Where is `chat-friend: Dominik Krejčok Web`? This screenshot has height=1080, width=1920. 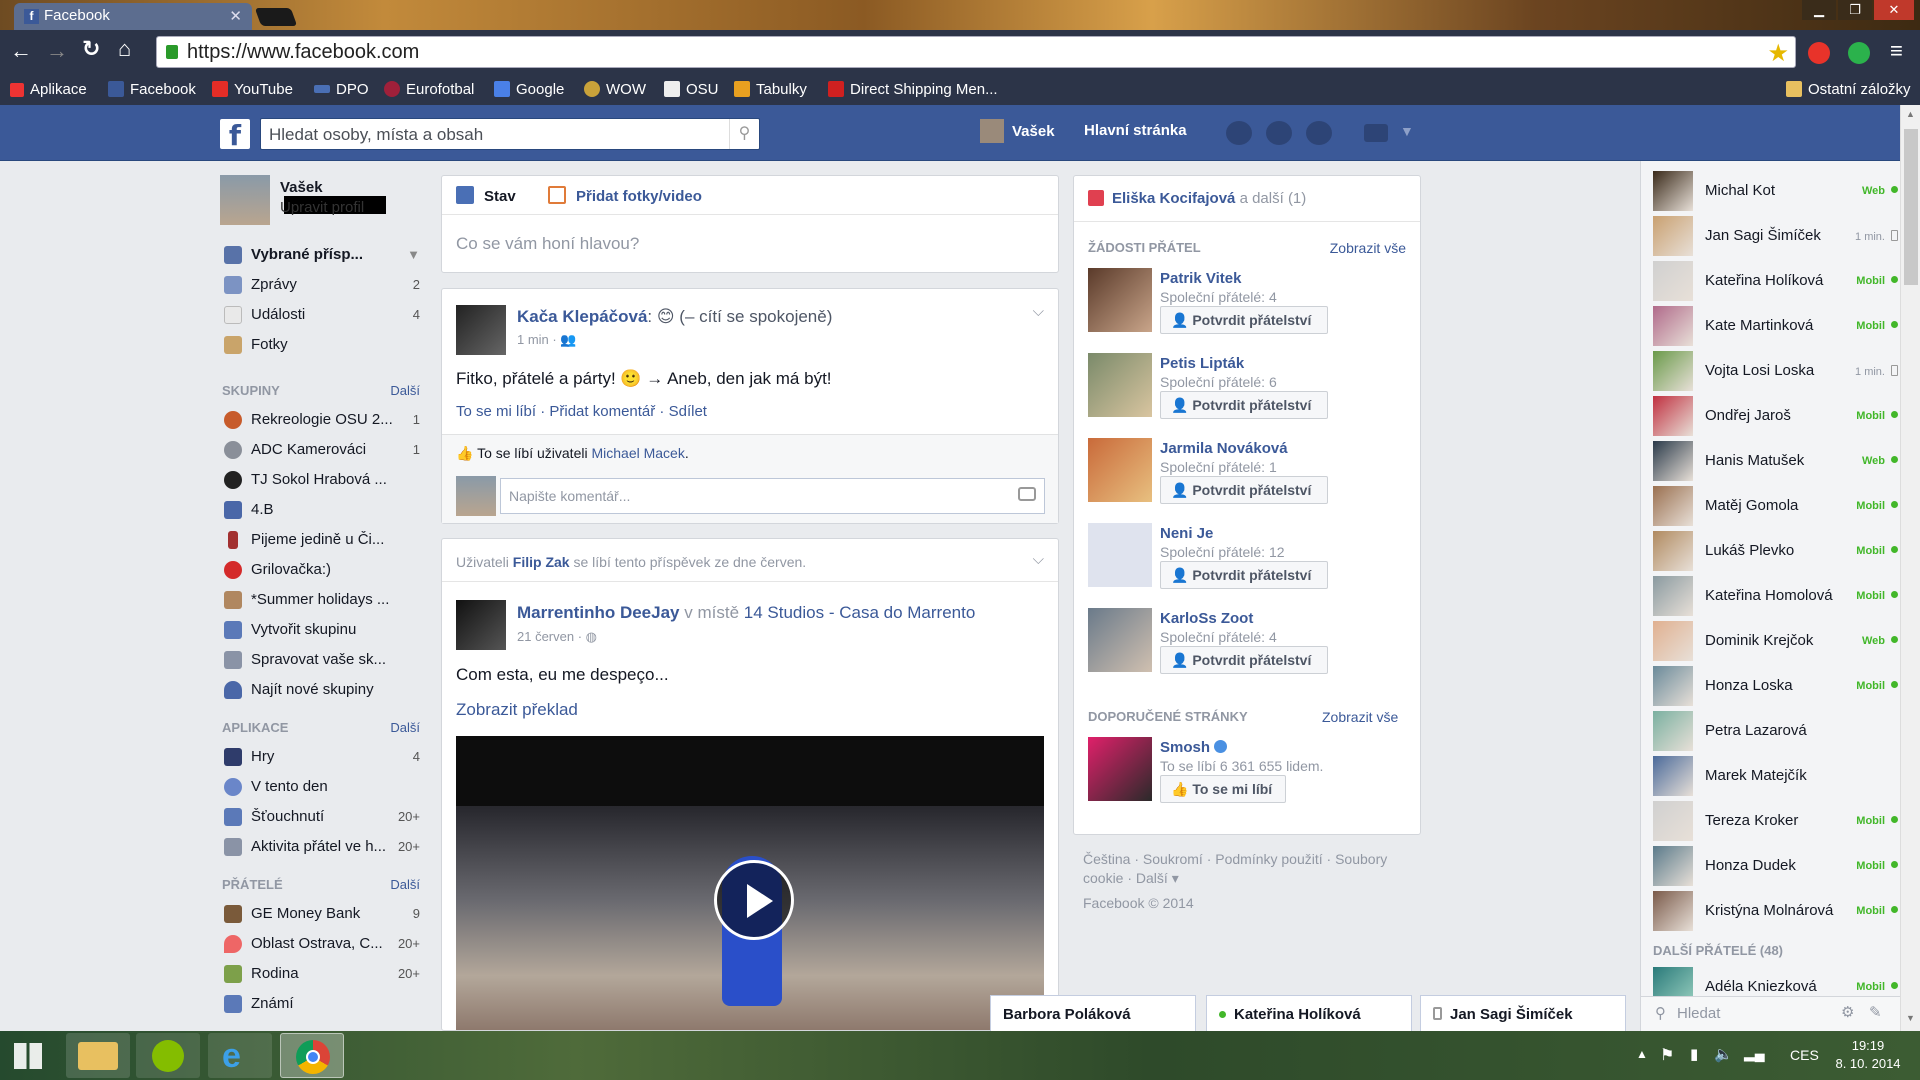 chat-friend: Dominik Krejčok Web is located at coordinates (1775, 643).